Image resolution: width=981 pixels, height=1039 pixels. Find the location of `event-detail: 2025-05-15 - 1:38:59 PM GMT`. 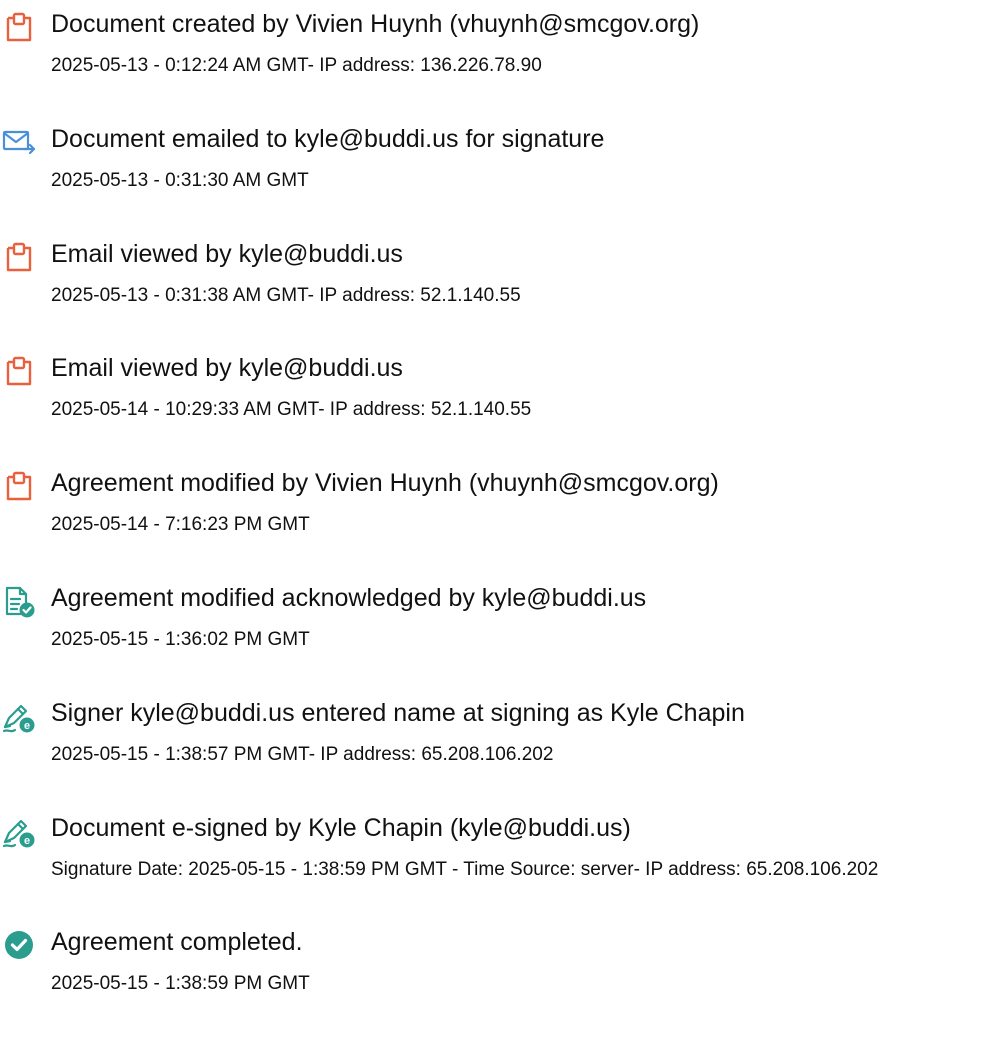

event-detail: 2025-05-15 - 1:38:59 PM GMT is located at coordinates (180, 984).